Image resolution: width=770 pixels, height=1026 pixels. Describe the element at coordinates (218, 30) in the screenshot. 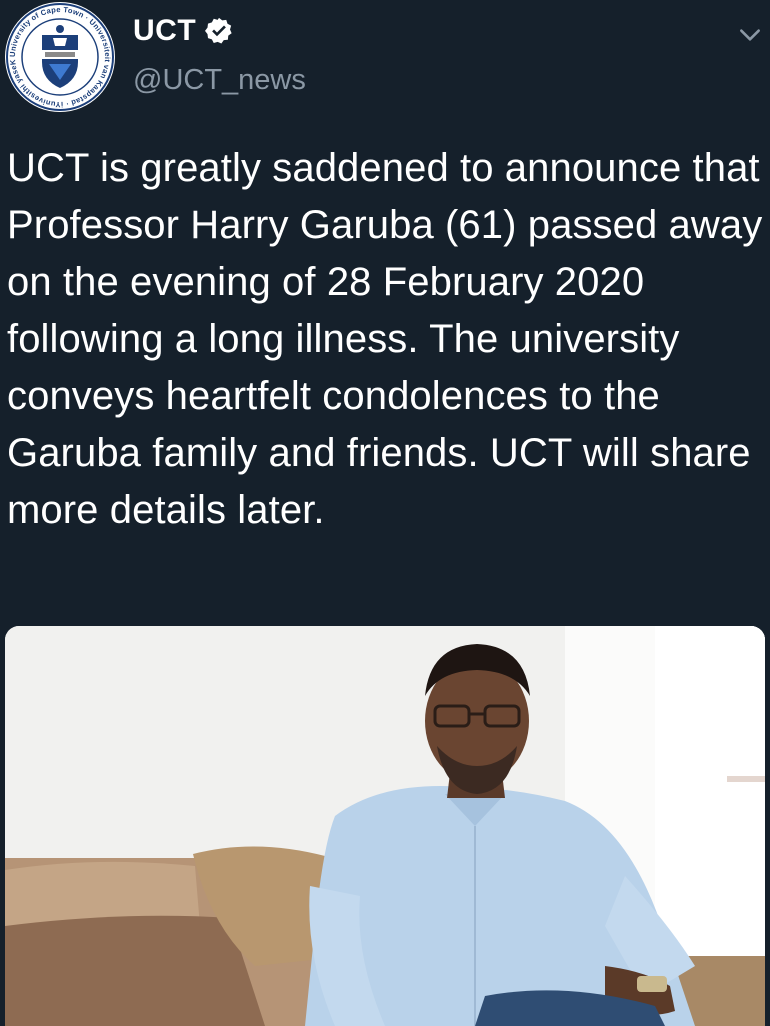

I see `verified-badge-icon` at that location.